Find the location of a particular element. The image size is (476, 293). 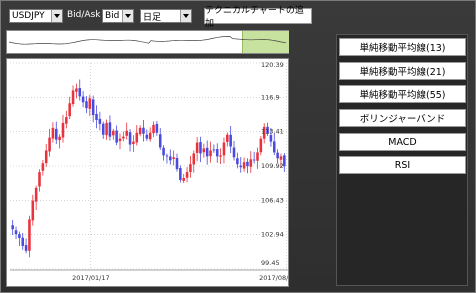

bidask-label: Bid/Ask is located at coordinates (84, 15).